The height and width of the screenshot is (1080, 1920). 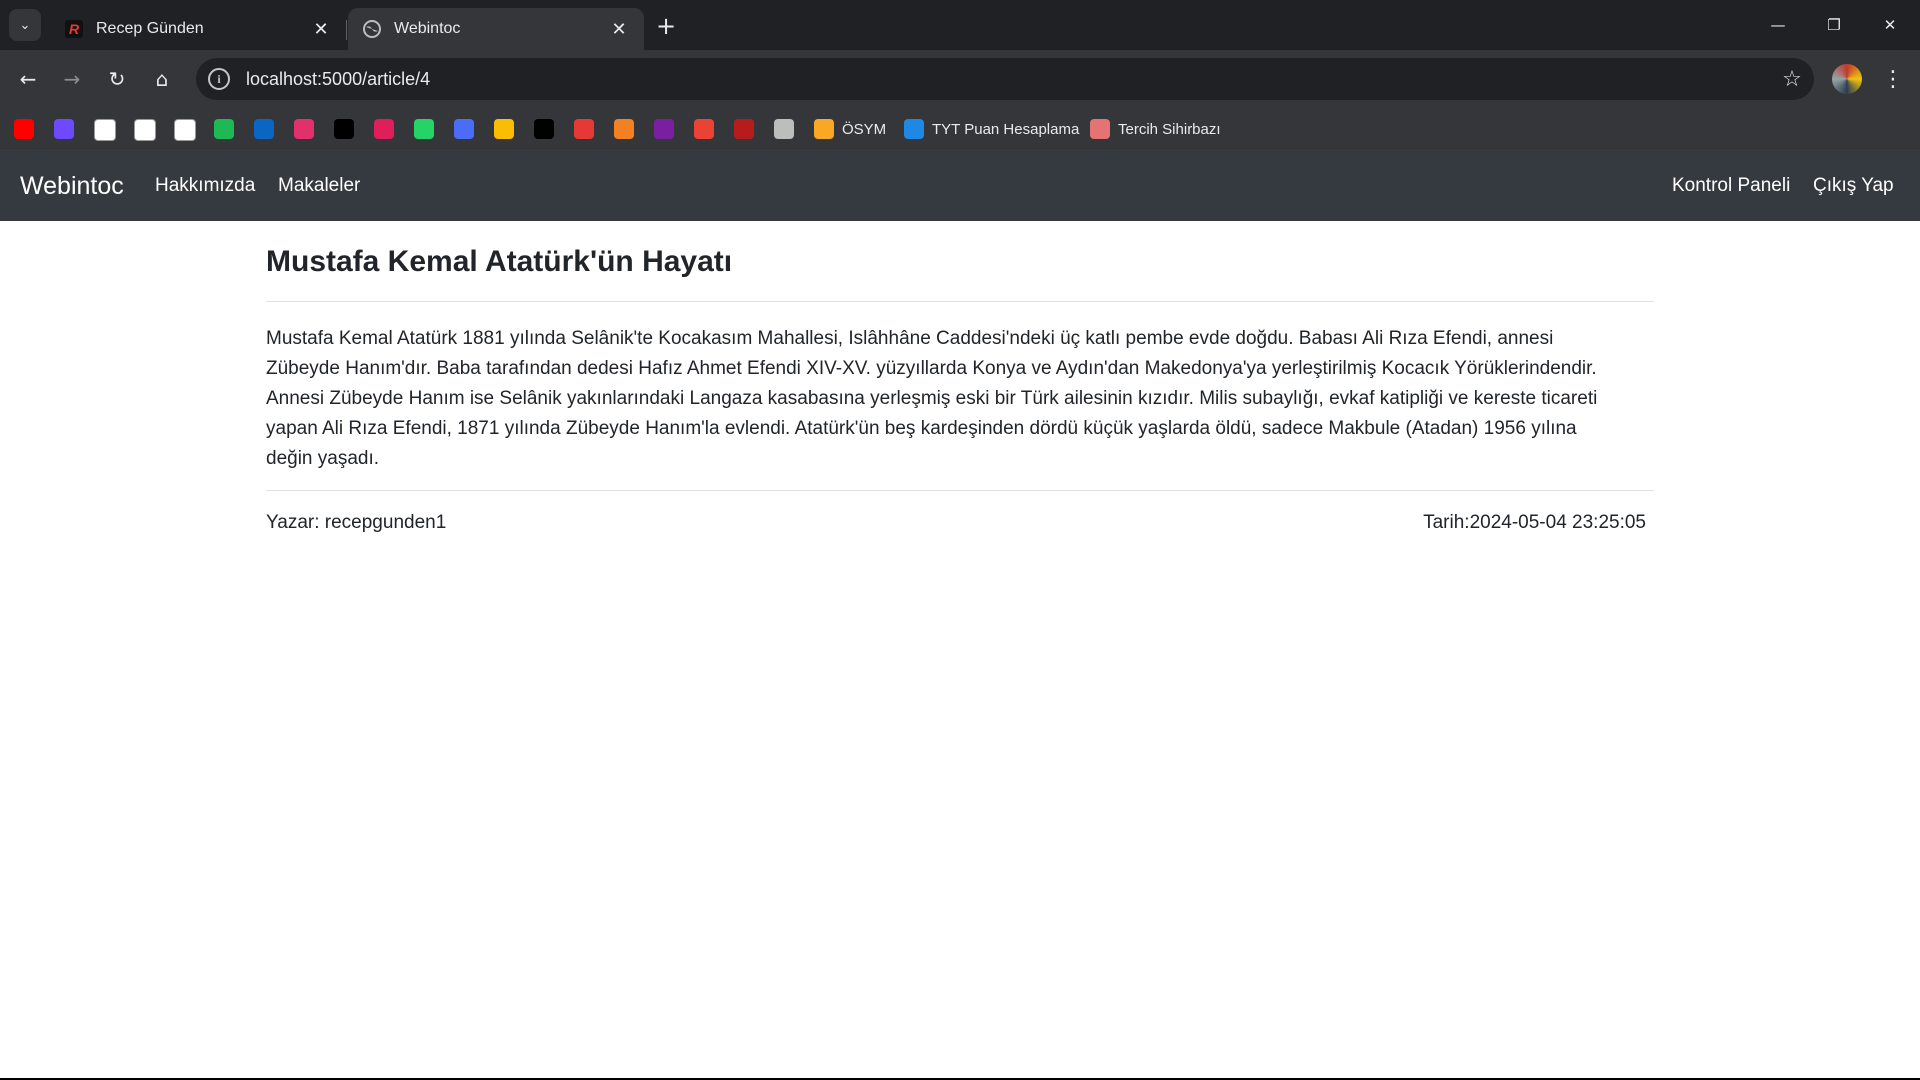 What do you see at coordinates (1847, 79) in the screenshot?
I see `profile-avatar` at bounding box center [1847, 79].